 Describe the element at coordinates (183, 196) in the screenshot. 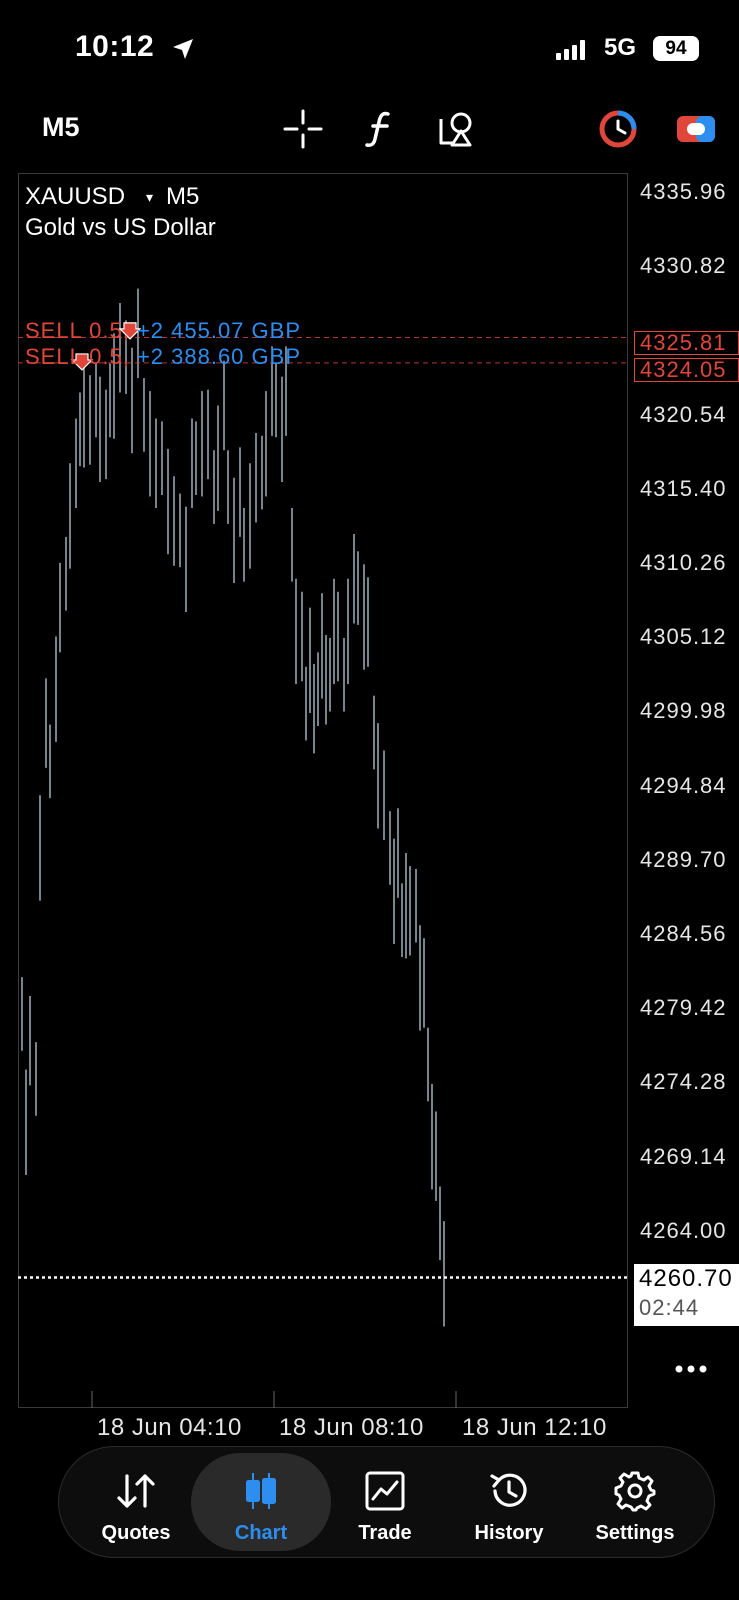

I see `chart-timeframe: M5` at that location.